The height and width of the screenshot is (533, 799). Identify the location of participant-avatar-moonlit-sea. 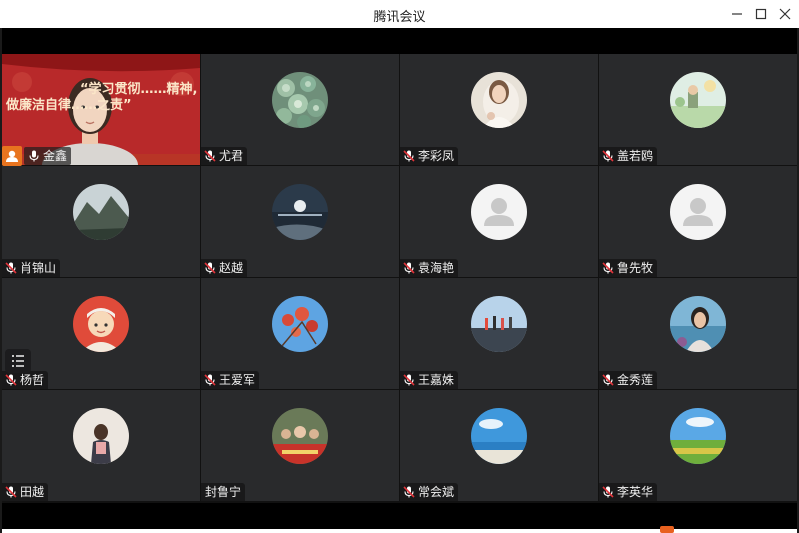
(300, 212).